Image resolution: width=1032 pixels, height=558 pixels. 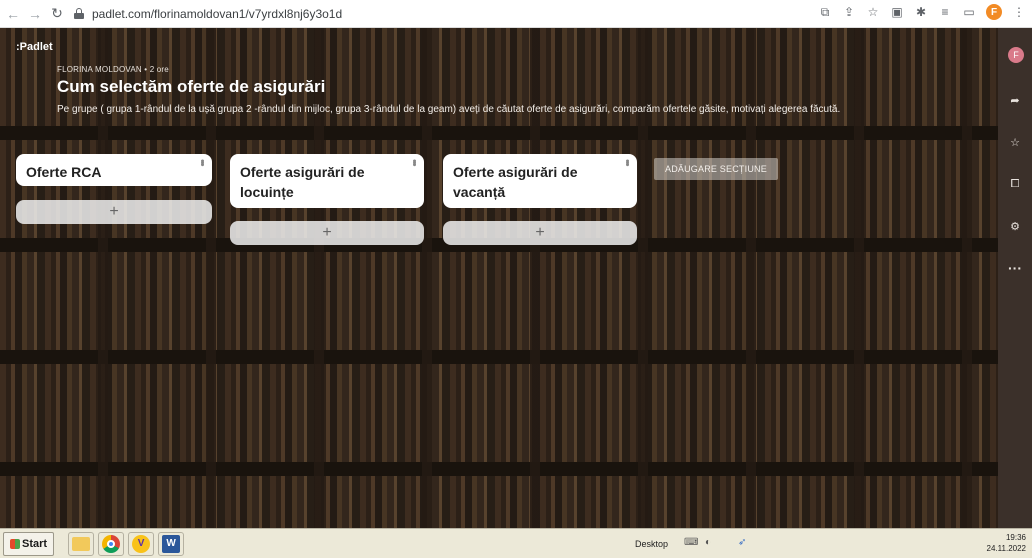 I want to click on desktop-toolbar-label: Desktop, so click(x=651, y=544).